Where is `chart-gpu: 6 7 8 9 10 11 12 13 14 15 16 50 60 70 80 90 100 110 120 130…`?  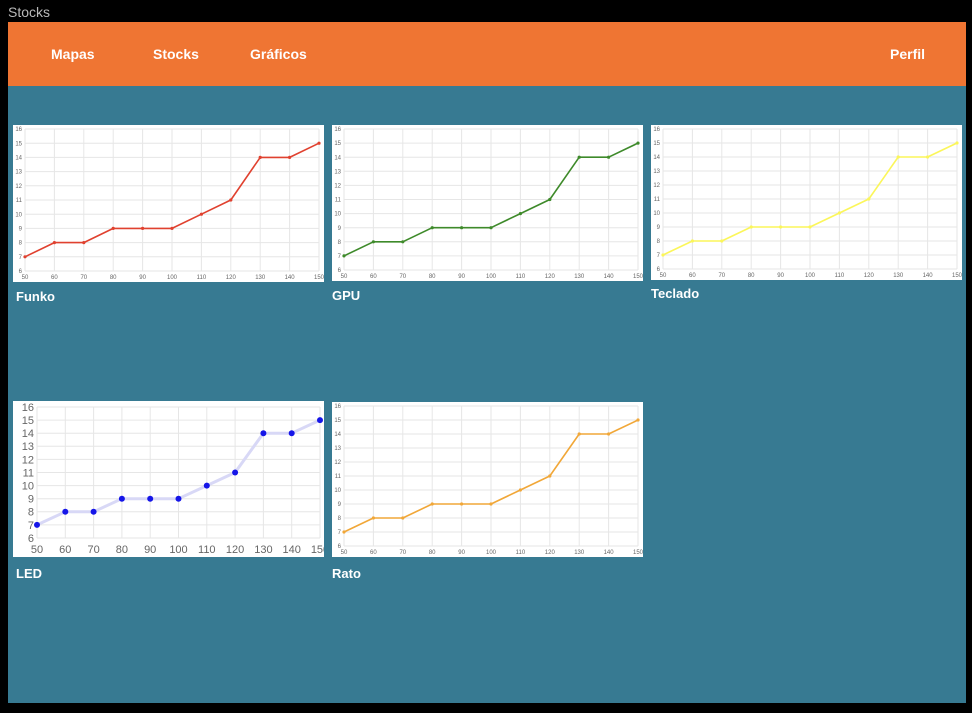
chart-gpu: 6 7 8 9 10 11 12 13 14 15 16 50 60 70 80 90 100 110 120 130… is located at coordinates (487, 203).